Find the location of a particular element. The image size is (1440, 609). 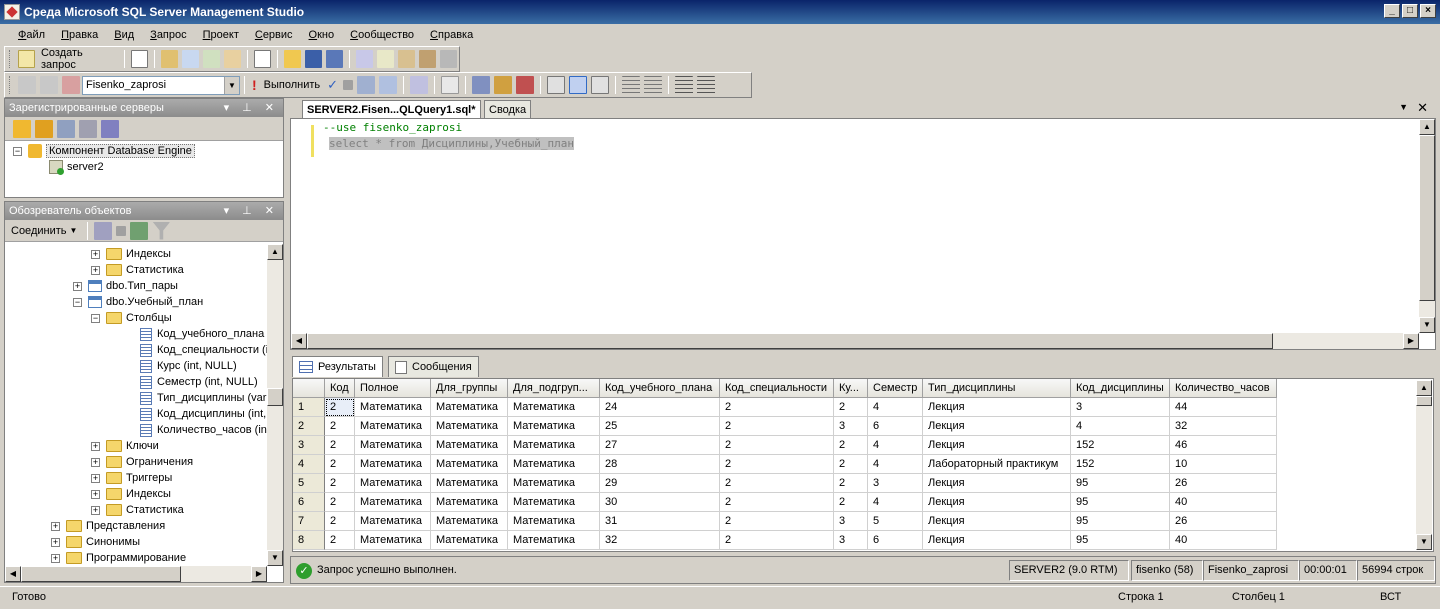

new-query-icon is located at coordinates (26, 59).